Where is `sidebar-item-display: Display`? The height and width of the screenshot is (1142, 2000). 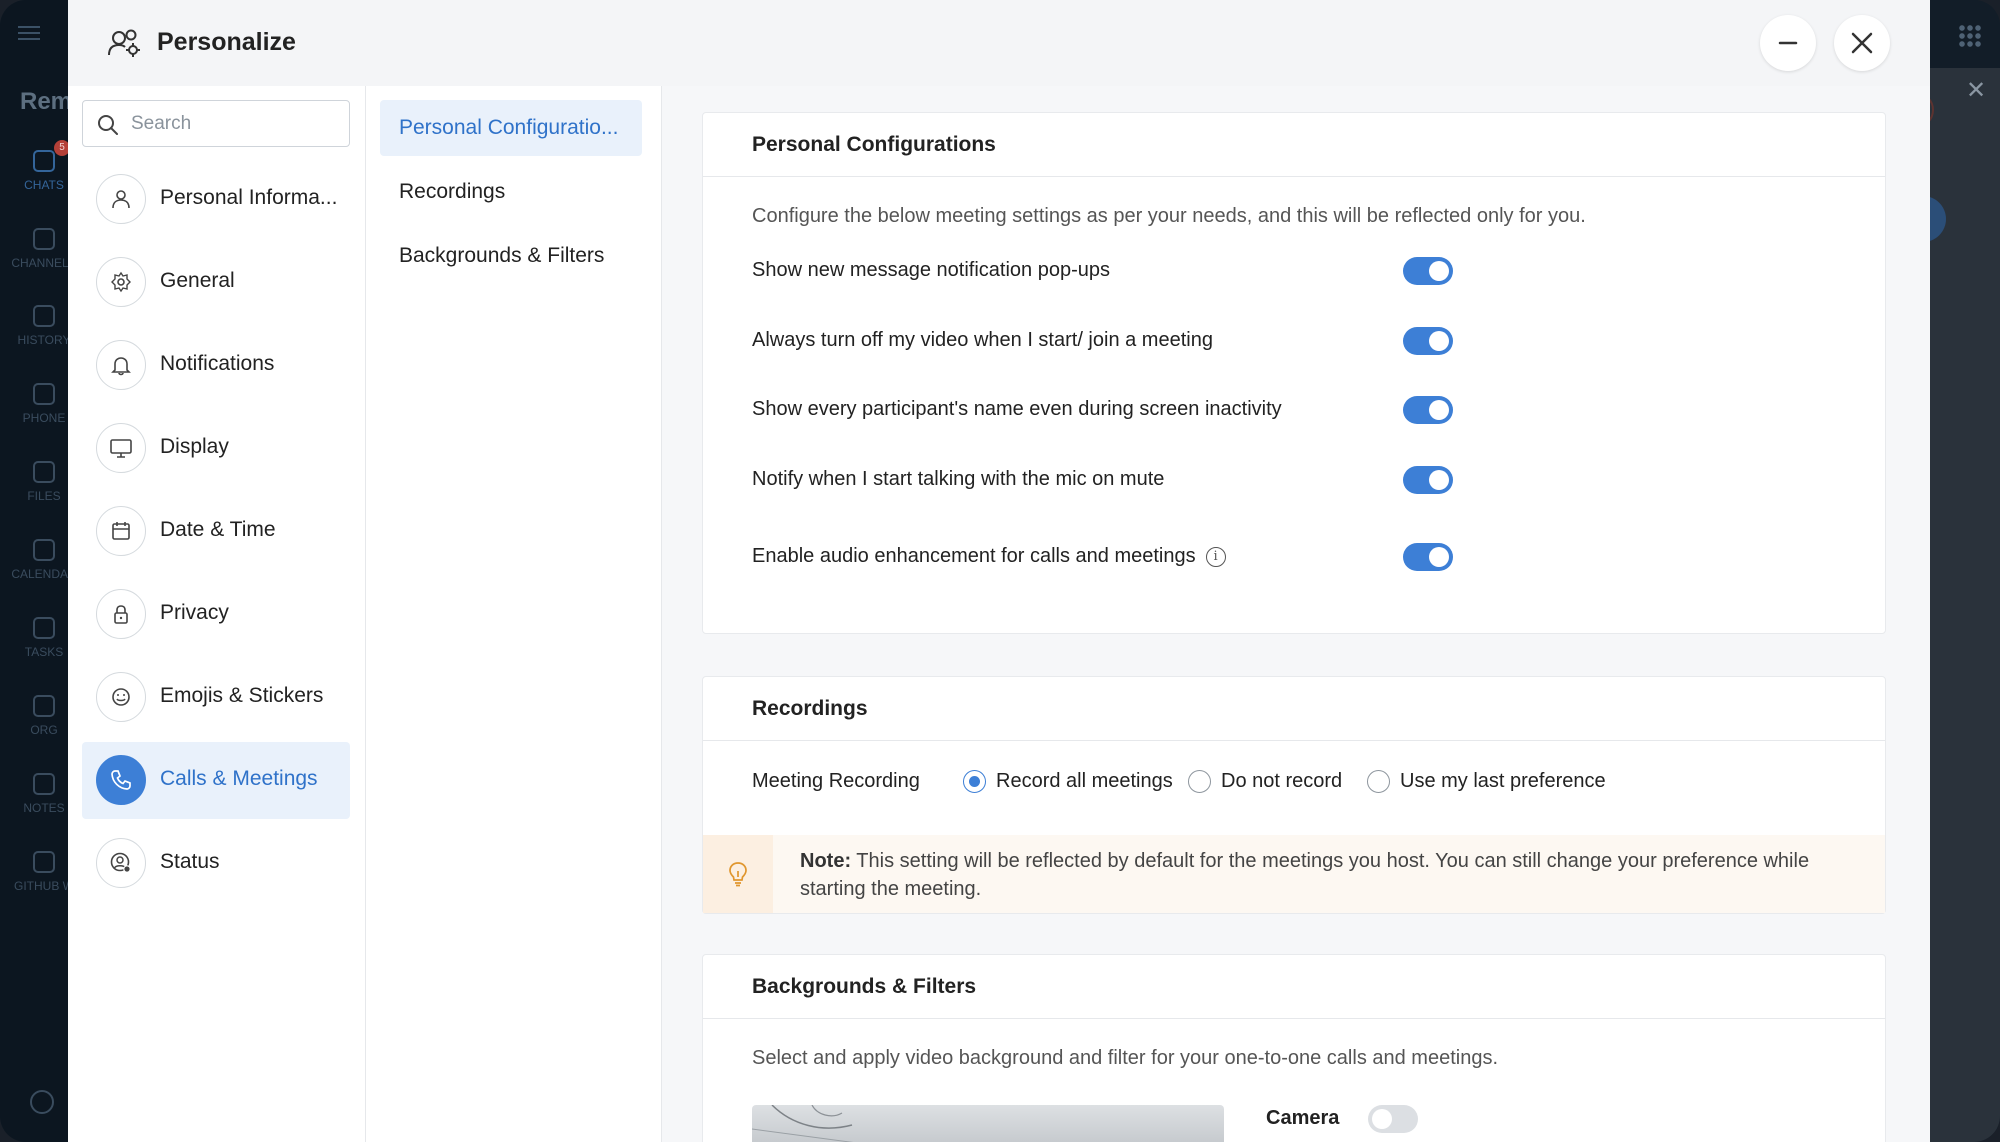 sidebar-item-display: Display is located at coordinates (216, 448).